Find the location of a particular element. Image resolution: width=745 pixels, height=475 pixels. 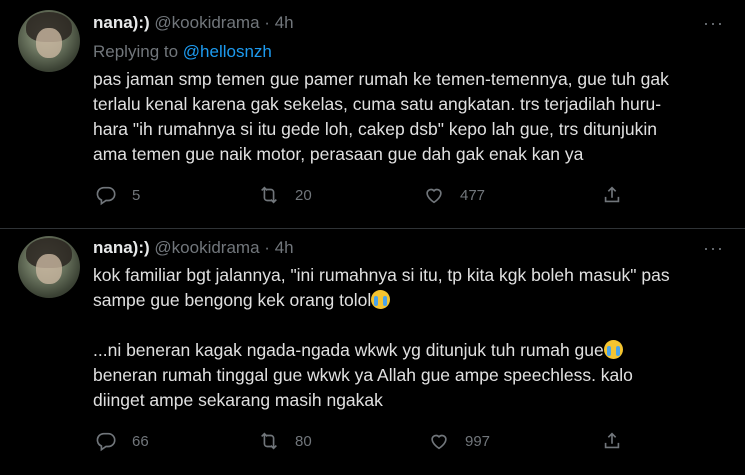

reply-count: 5 is located at coordinates (136, 195).